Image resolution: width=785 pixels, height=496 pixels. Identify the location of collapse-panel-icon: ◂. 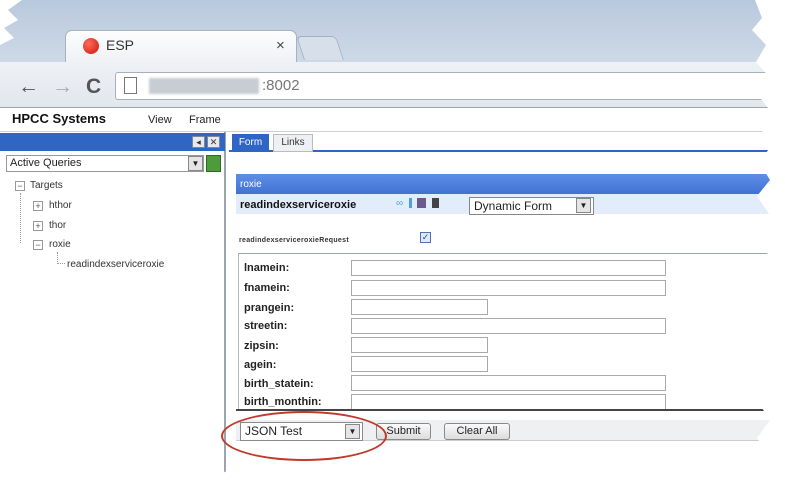
(198, 142).